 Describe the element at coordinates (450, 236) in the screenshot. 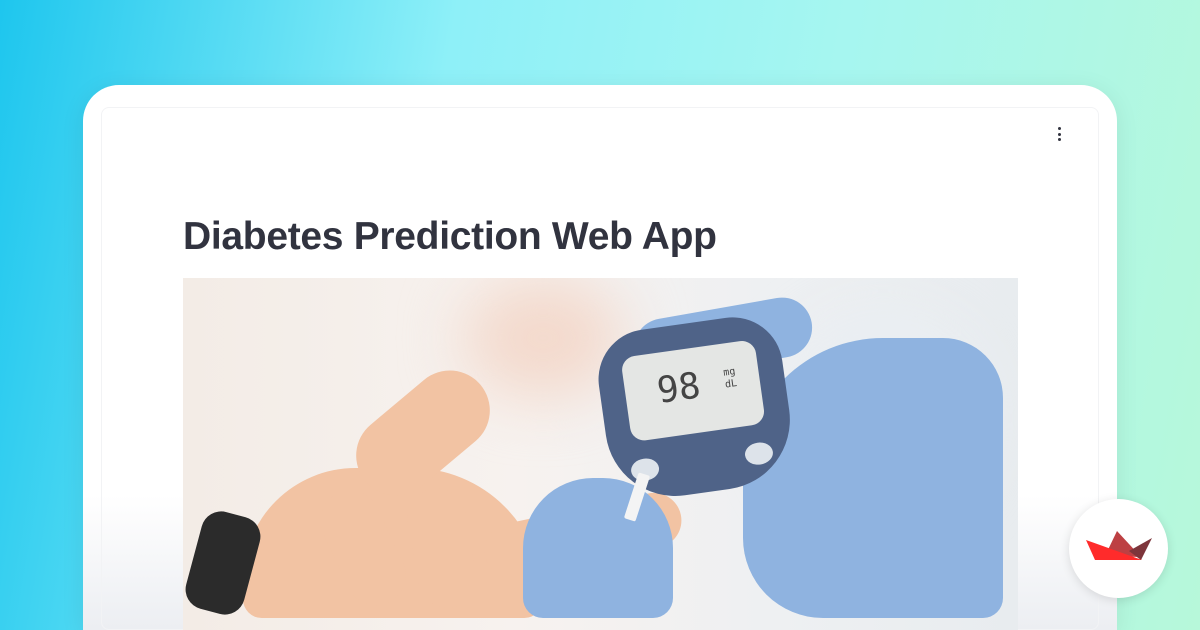

I see `page-title: Diabetes Prediction Web App` at that location.